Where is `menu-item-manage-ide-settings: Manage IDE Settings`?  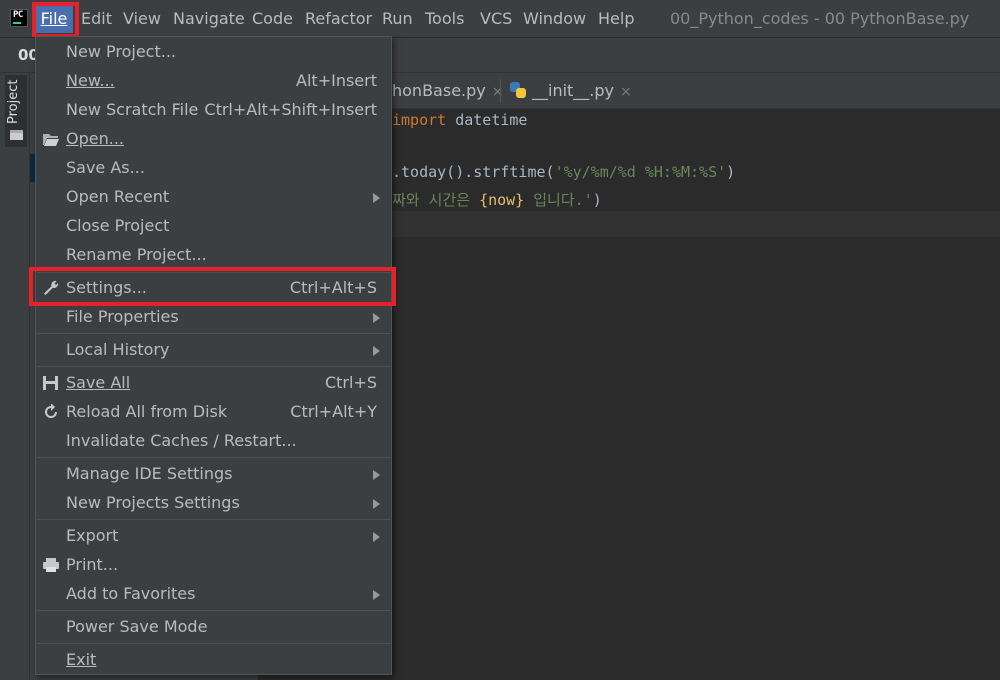 menu-item-manage-ide-settings: Manage IDE Settings is located at coordinates (213, 474).